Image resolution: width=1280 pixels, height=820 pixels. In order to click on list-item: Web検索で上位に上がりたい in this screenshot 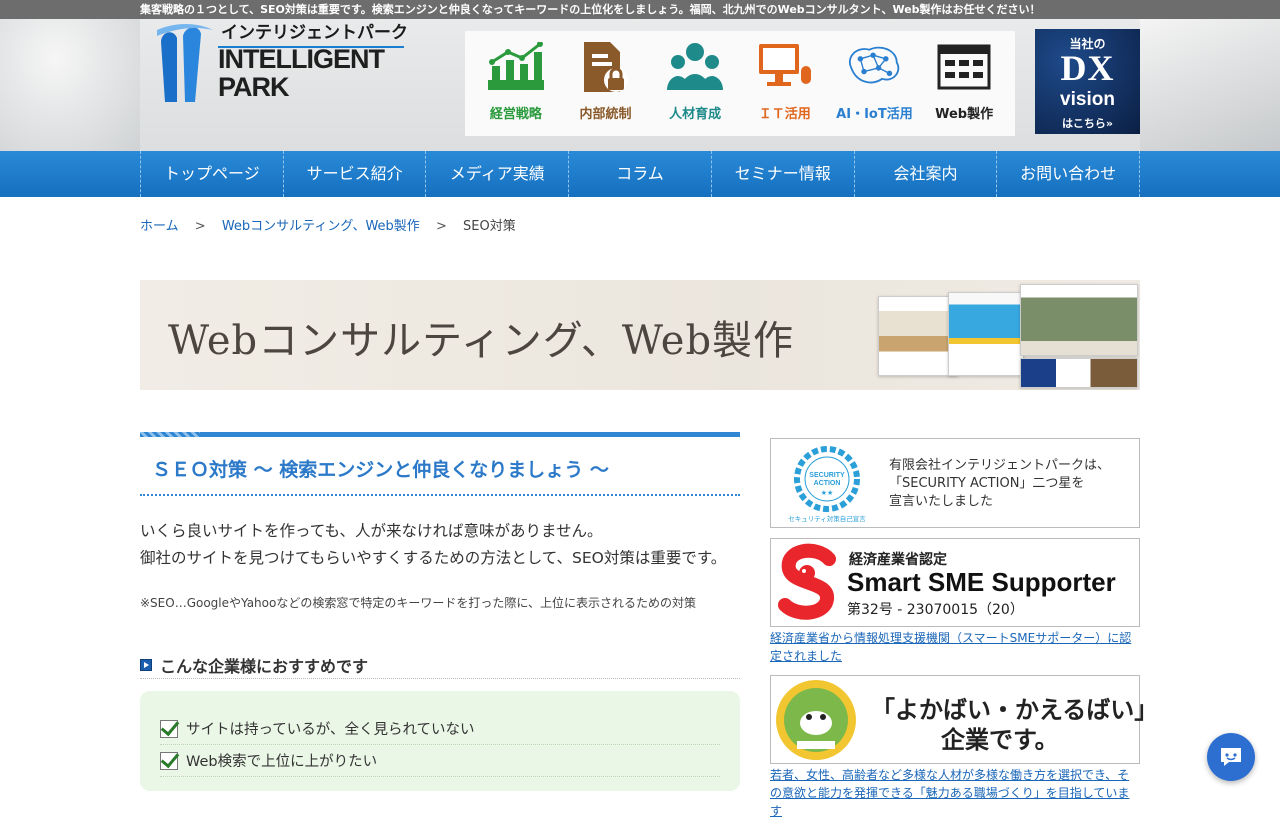, I will do `click(440, 761)`.